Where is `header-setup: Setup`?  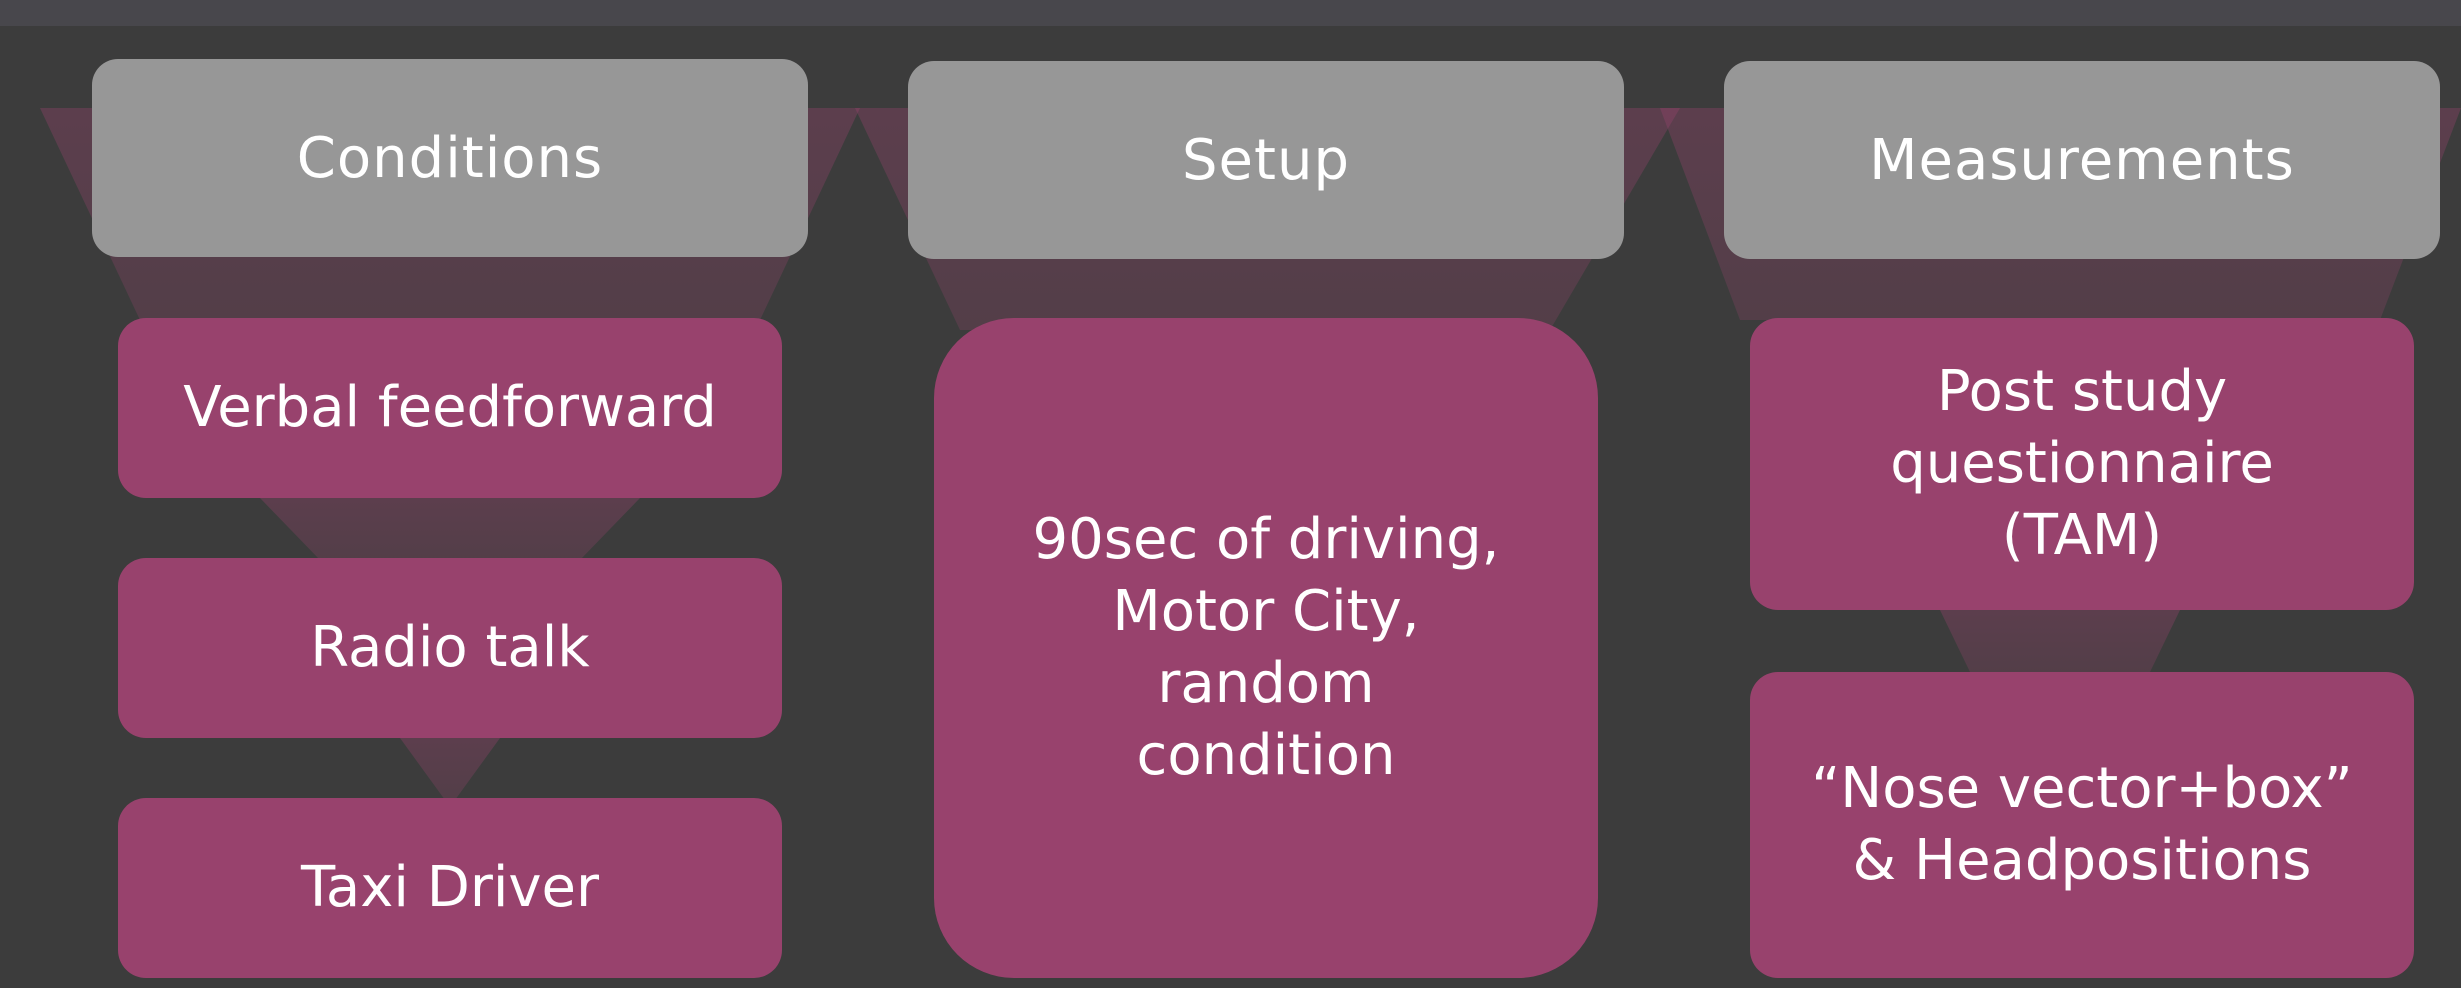 header-setup: Setup is located at coordinates (1266, 160).